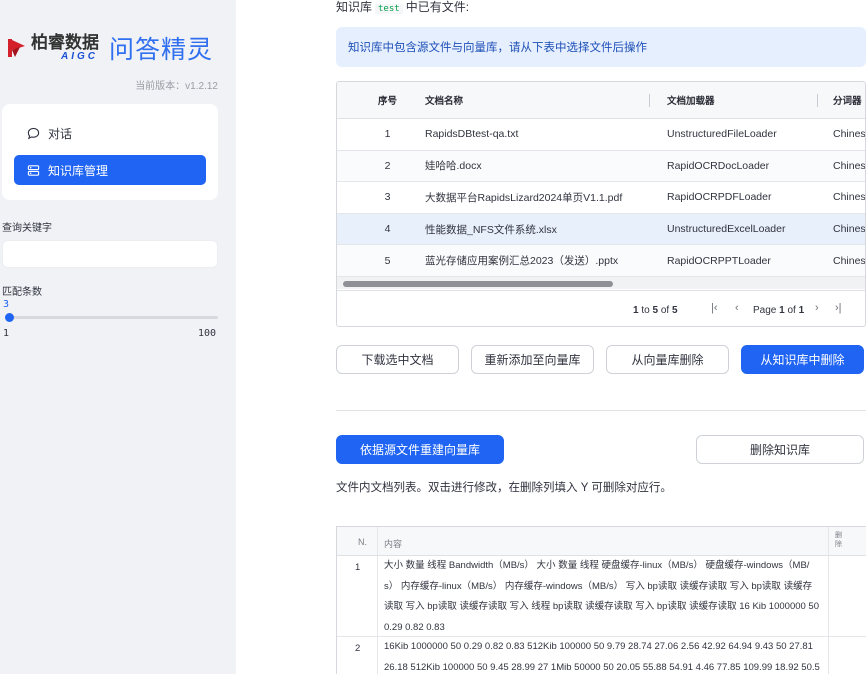 This screenshot has height=674, width=866. I want to click on header-name: 文档名称, so click(537, 100).